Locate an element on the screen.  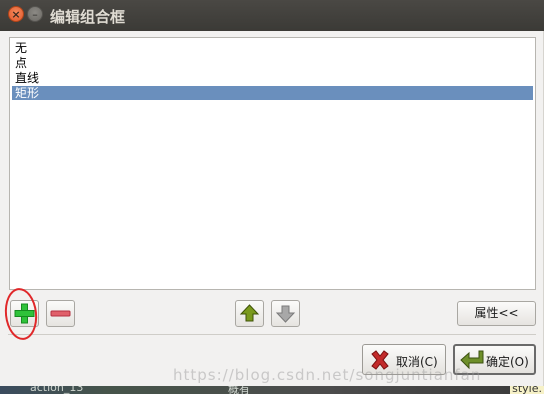
title-bar: × – 编辑组合框 is located at coordinates (272, 15).